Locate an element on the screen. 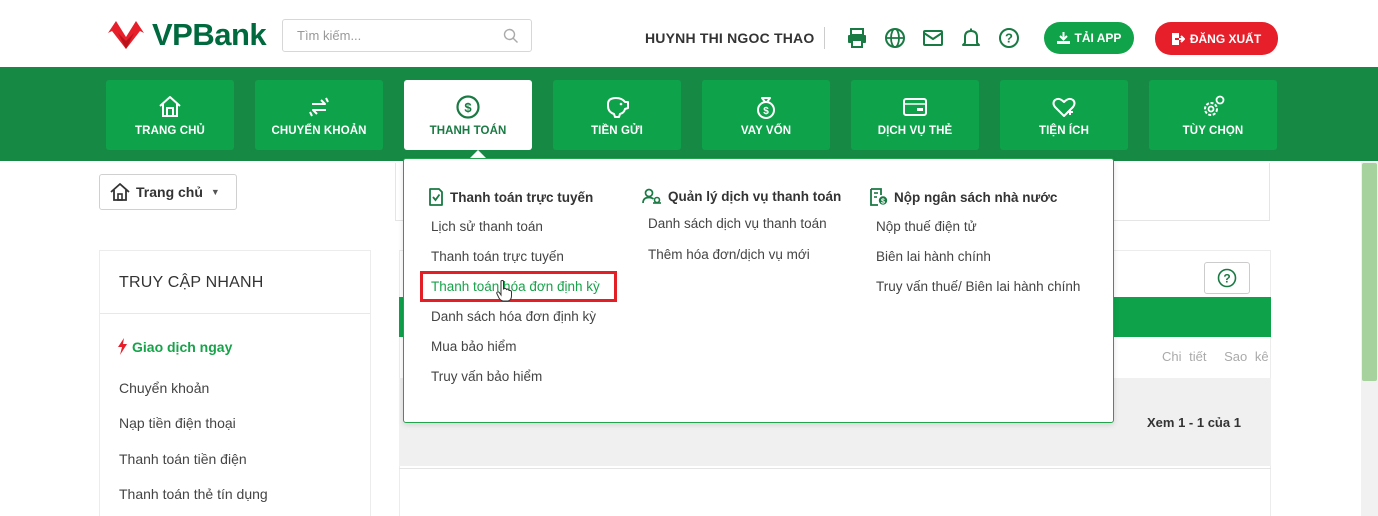 The width and height of the screenshot is (1378, 516). nav-label: DỊCH VỤ THẺ is located at coordinates (915, 130).